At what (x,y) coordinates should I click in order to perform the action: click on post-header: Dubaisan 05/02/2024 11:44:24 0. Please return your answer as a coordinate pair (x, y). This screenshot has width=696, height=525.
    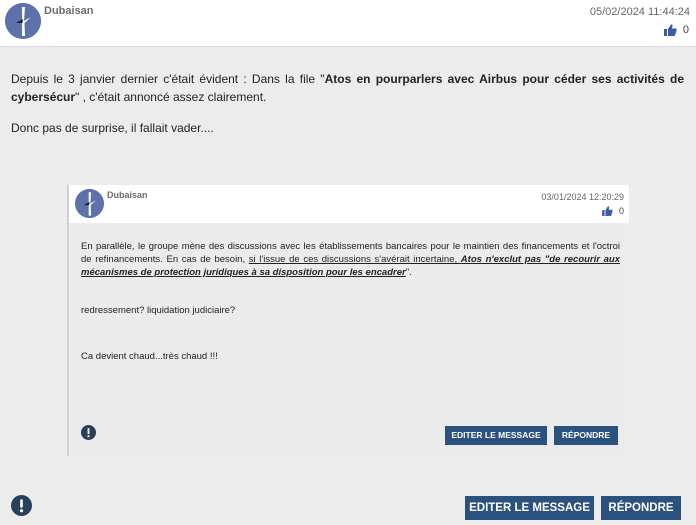
    Looking at the image, I should click on (348, 23).